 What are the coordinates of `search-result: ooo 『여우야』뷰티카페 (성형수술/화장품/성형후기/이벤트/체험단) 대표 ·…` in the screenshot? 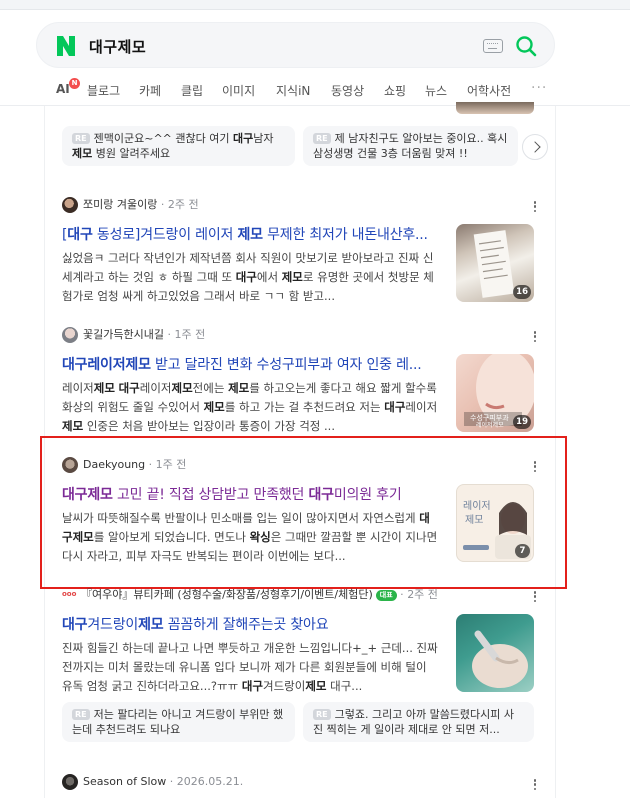 It's located at (299, 646).